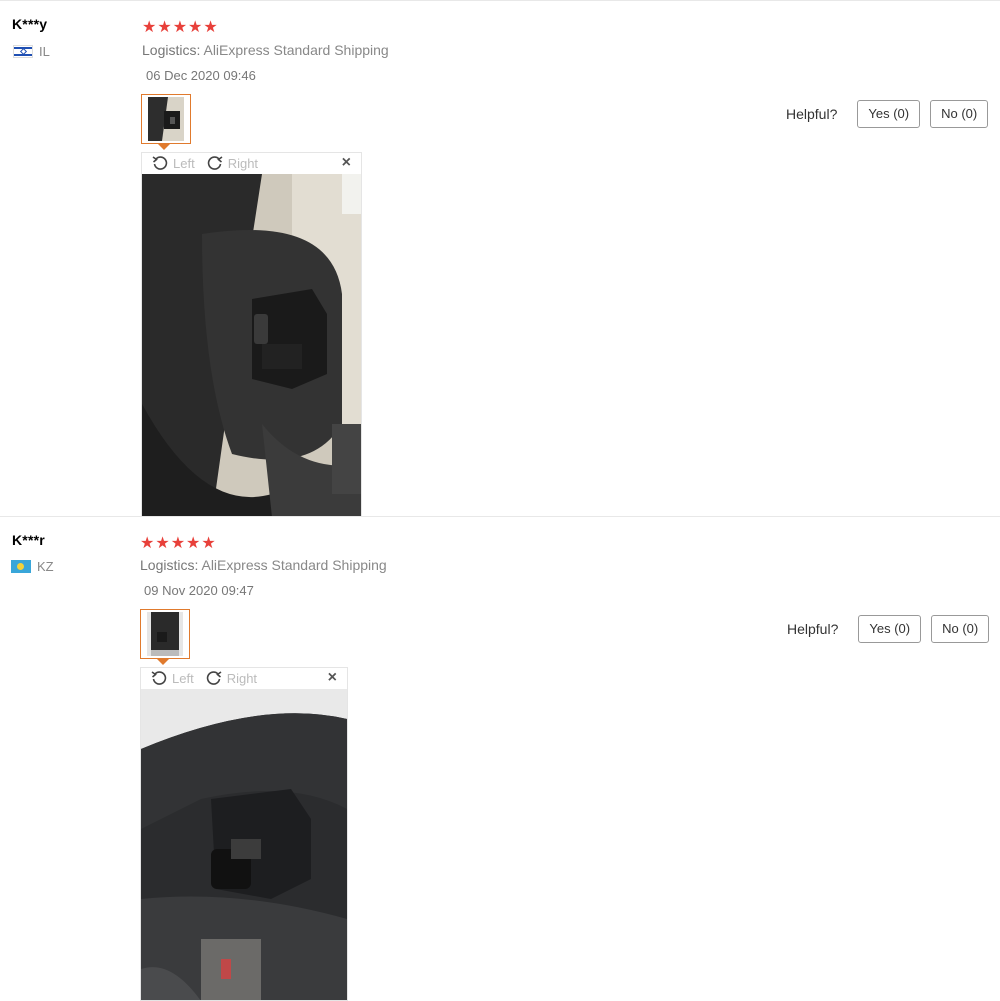  I want to click on reviewer-country: IL, so click(31, 51).